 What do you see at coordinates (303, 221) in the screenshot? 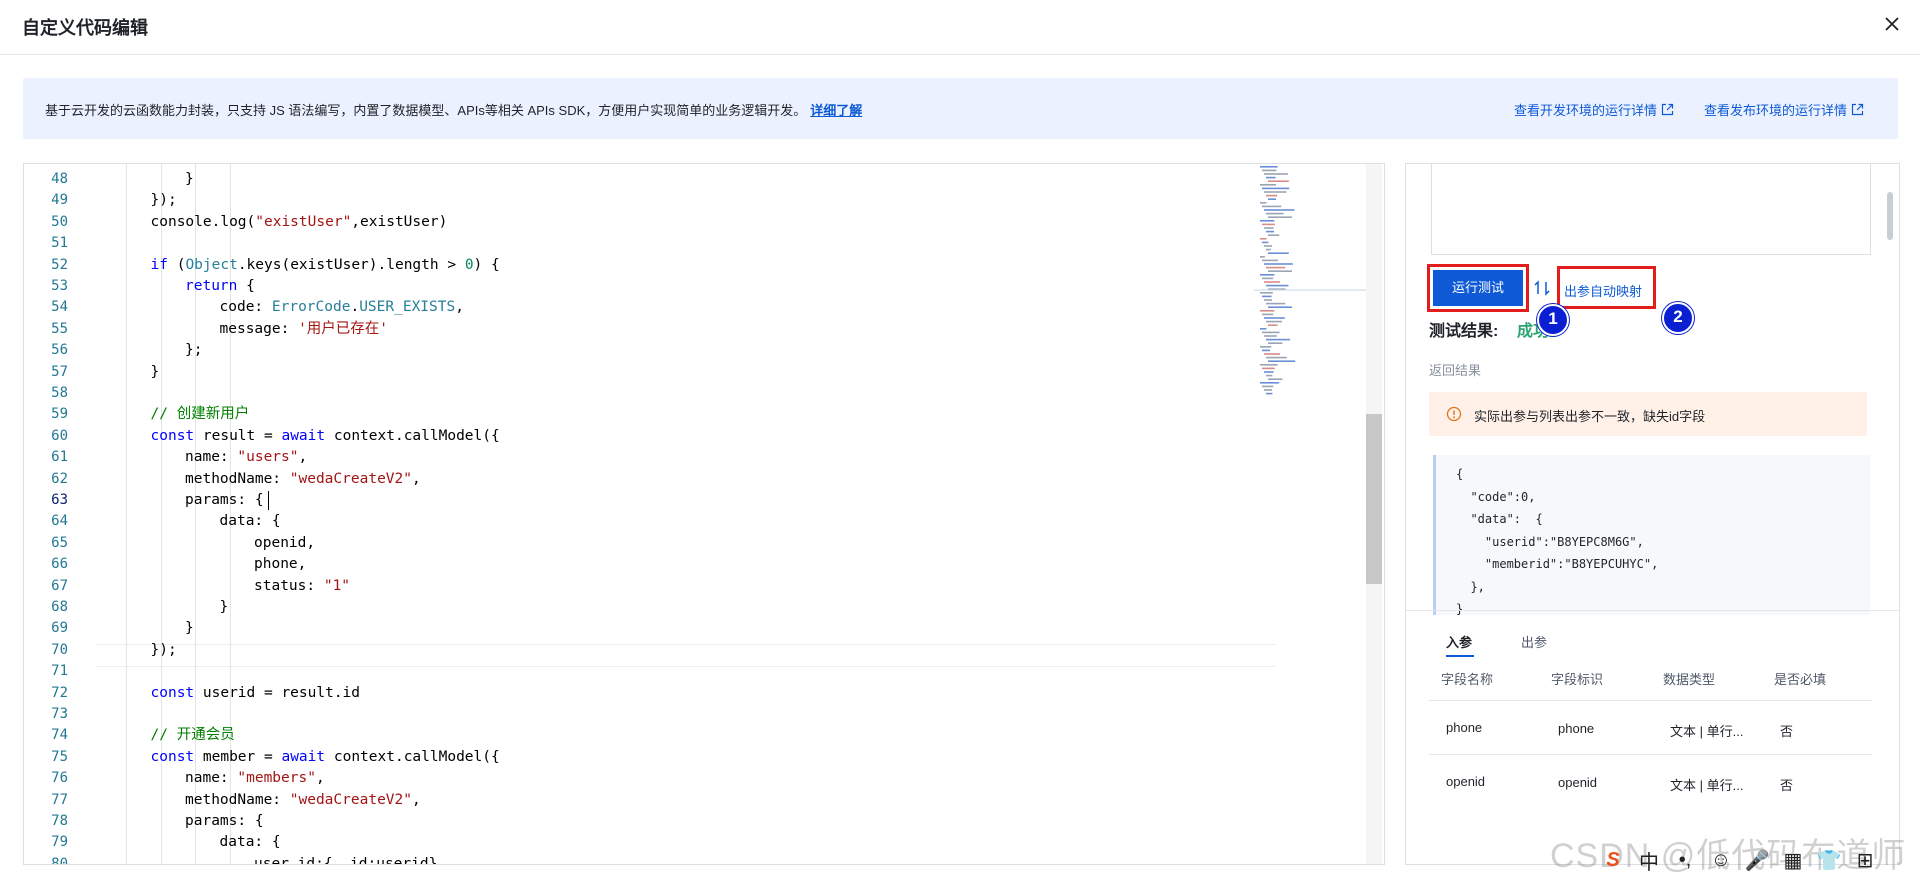
I see `code-token: "existUser"` at bounding box center [303, 221].